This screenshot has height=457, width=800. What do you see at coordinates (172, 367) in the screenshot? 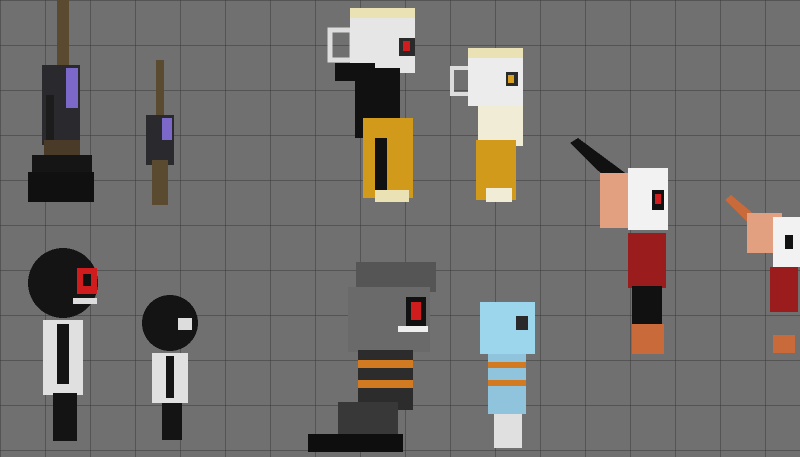
I see `ball-head-character-small` at bounding box center [172, 367].